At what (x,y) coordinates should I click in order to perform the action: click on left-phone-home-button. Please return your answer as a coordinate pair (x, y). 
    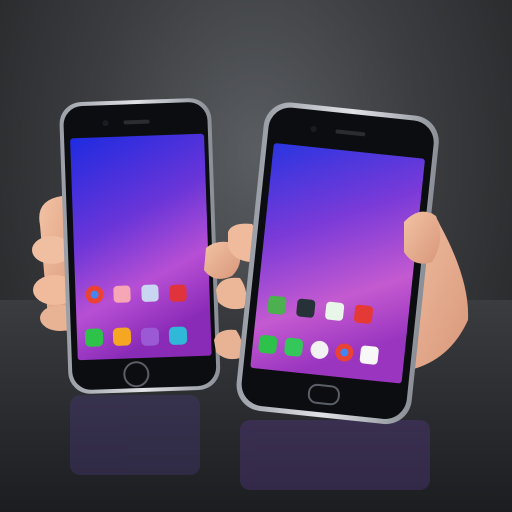
    Looking at the image, I should click on (136, 374).